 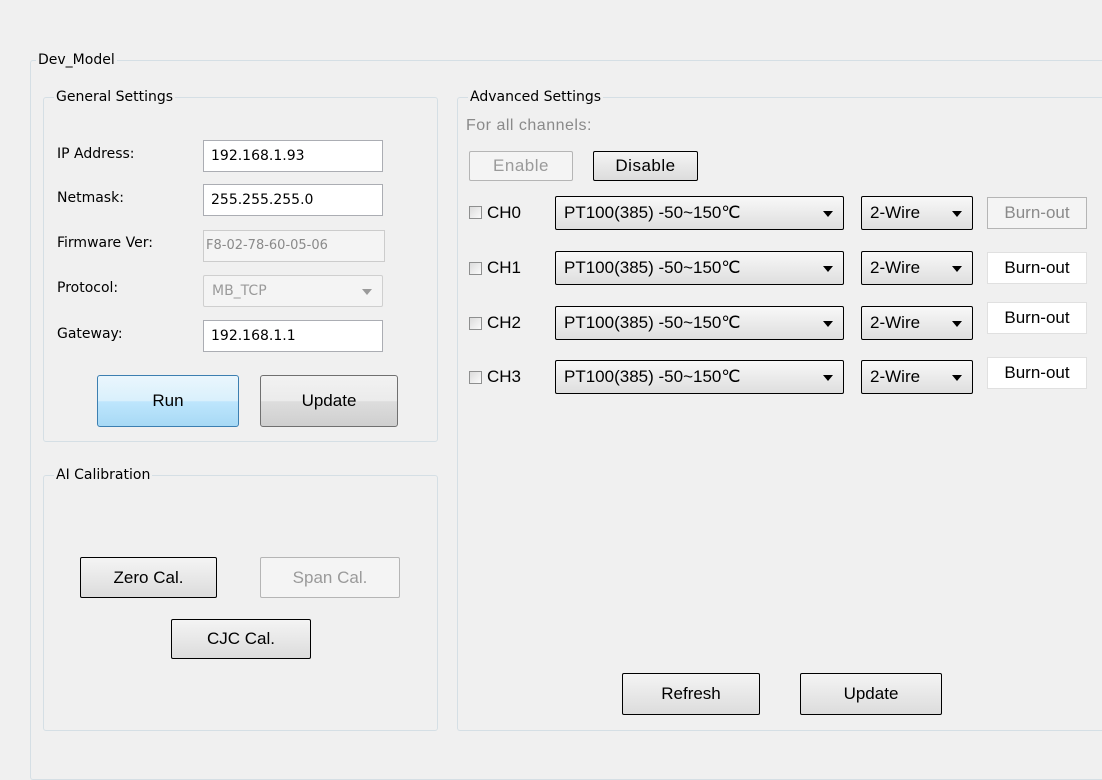 What do you see at coordinates (504, 267) in the screenshot?
I see `ch1-label: CH1` at bounding box center [504, 267].